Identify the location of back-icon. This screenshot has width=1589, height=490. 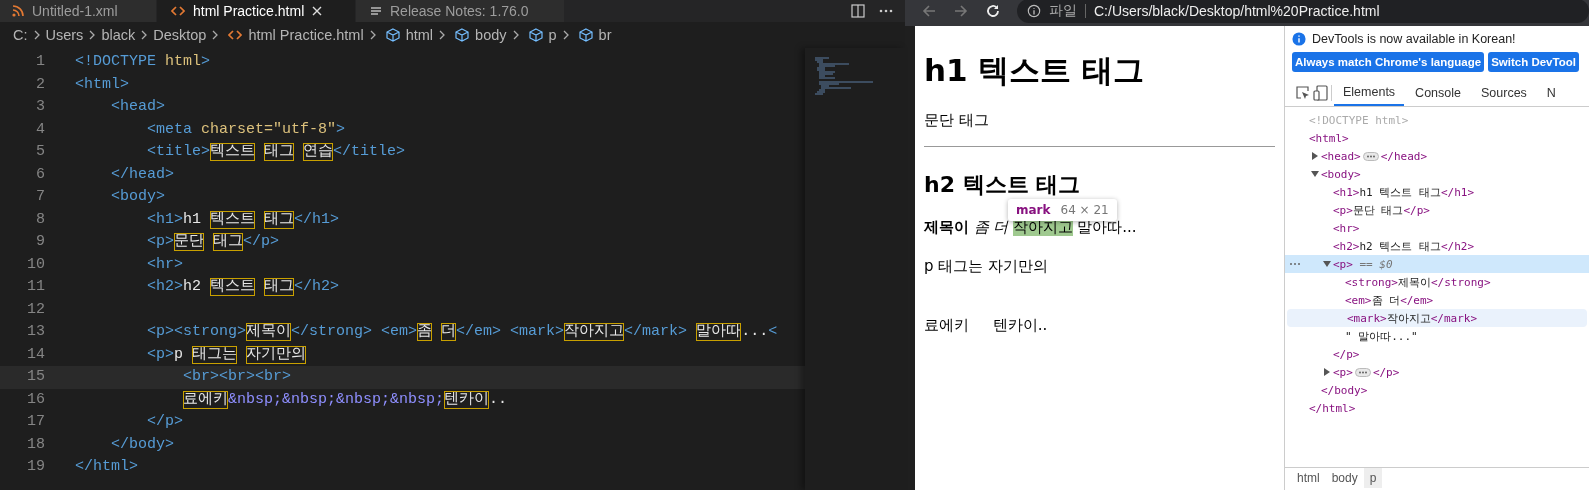
(929, 11).